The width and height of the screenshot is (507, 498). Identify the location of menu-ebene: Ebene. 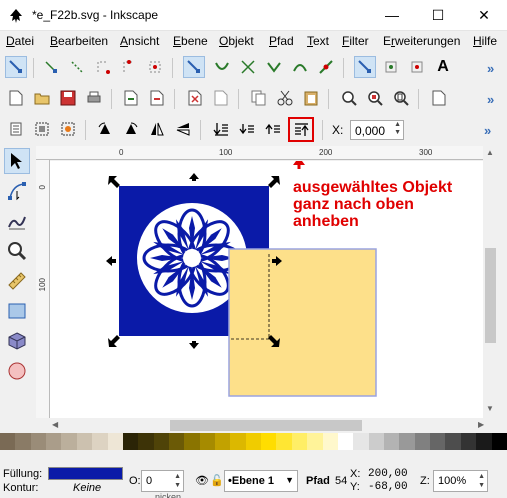
(190, 41).